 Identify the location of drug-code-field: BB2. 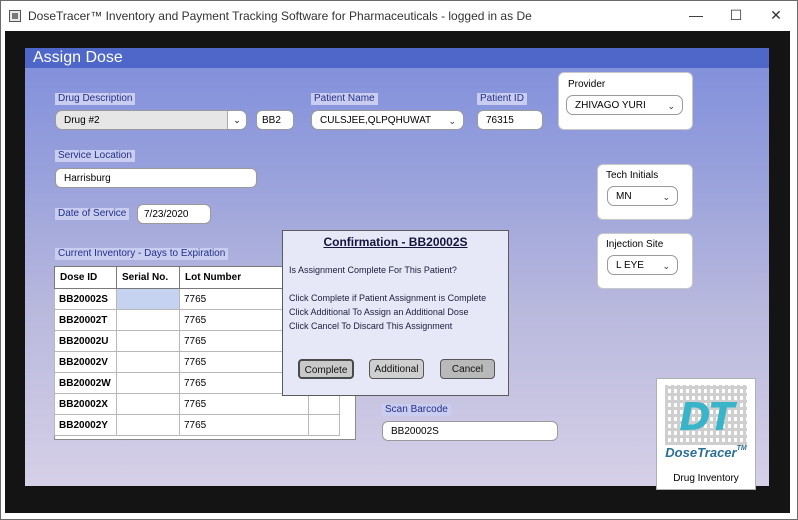
(275, 120).